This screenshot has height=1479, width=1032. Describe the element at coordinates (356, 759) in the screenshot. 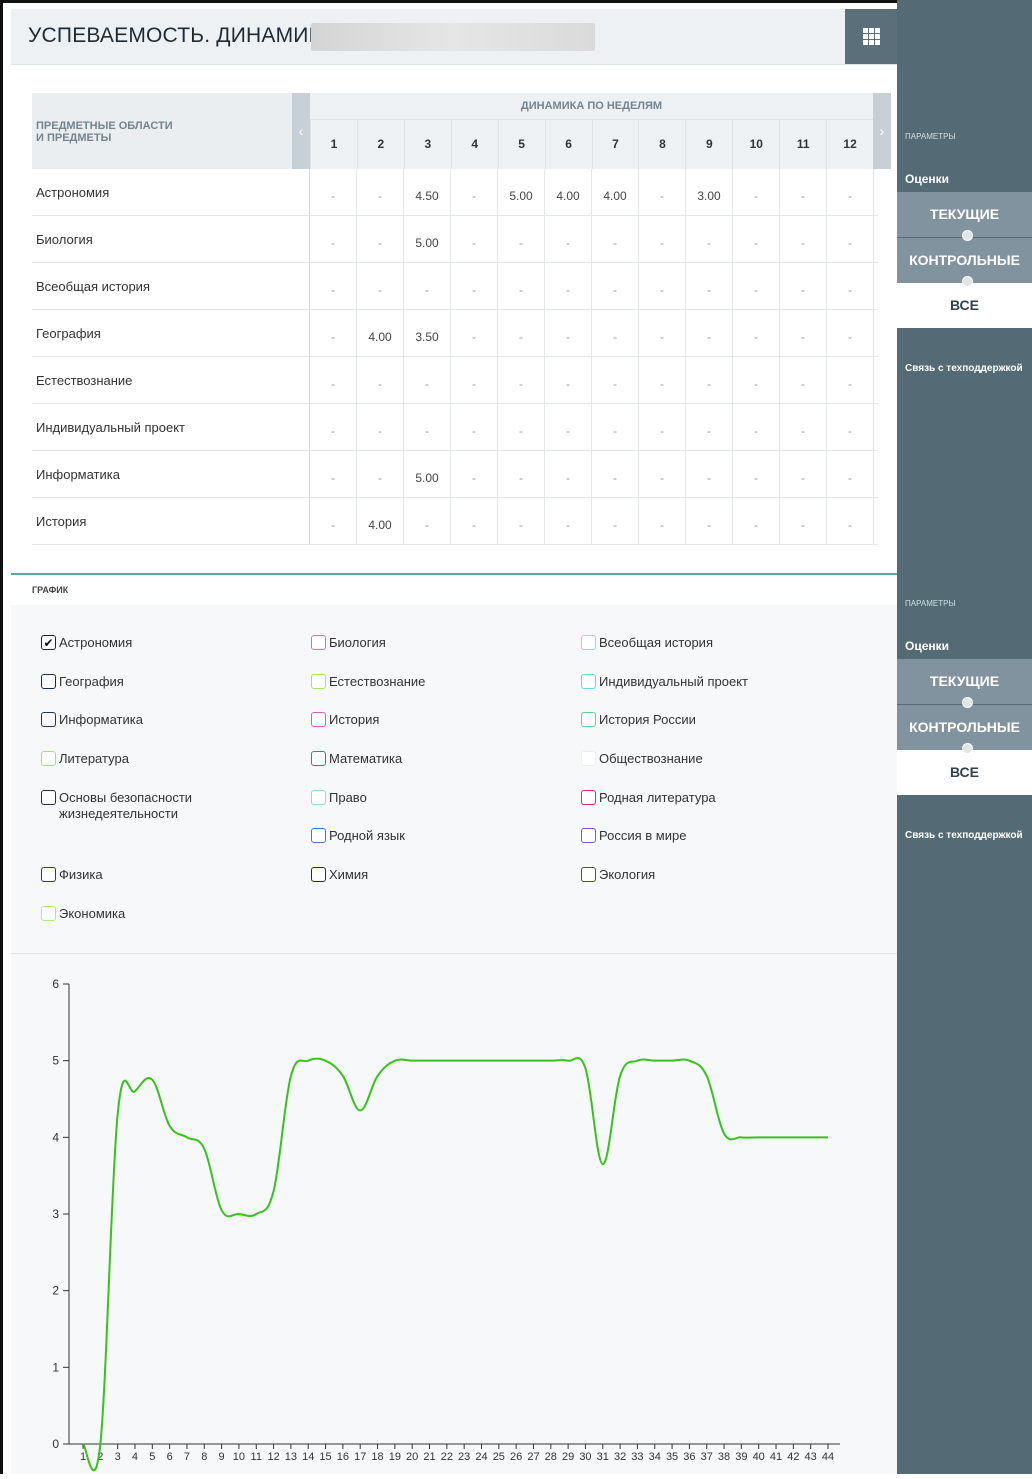

I see `legend-item: Математика` at that location.